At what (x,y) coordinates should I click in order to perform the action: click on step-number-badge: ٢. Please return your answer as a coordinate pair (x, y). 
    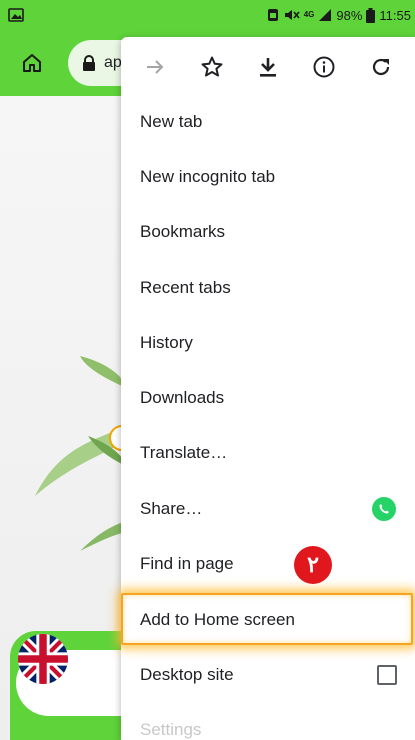
    Looking at the image, I should click on (313, 565).